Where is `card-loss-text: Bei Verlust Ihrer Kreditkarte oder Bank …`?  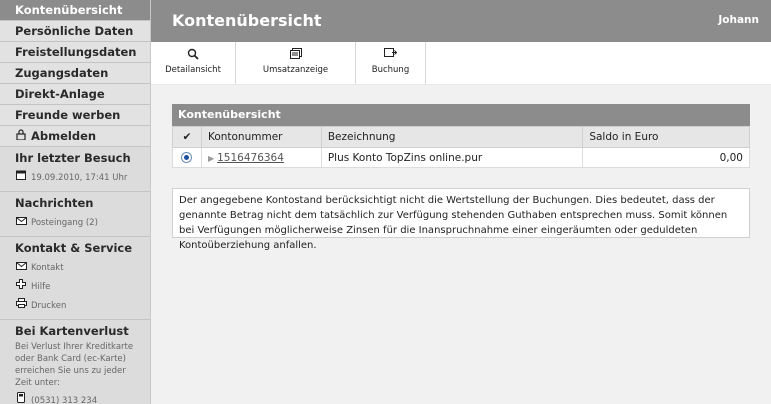
card-loss-text: Bei Verlust Ihrer Kreditkarte oder Bank … is located at coordinates (74, 365).